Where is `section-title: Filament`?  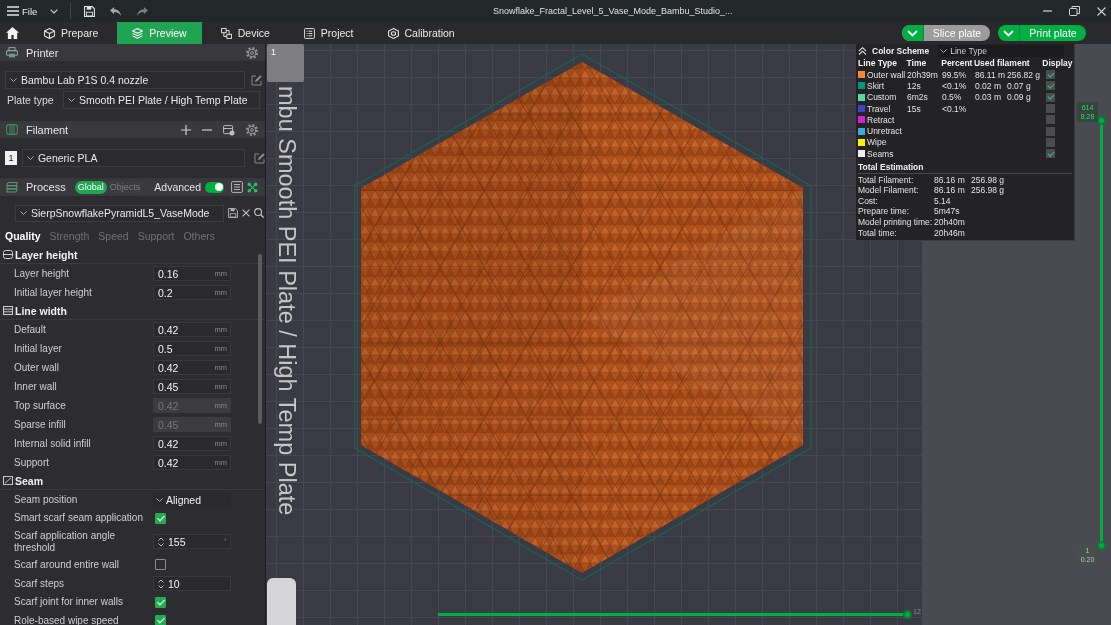
section-title: Filament is located at coordinates (47, 129).